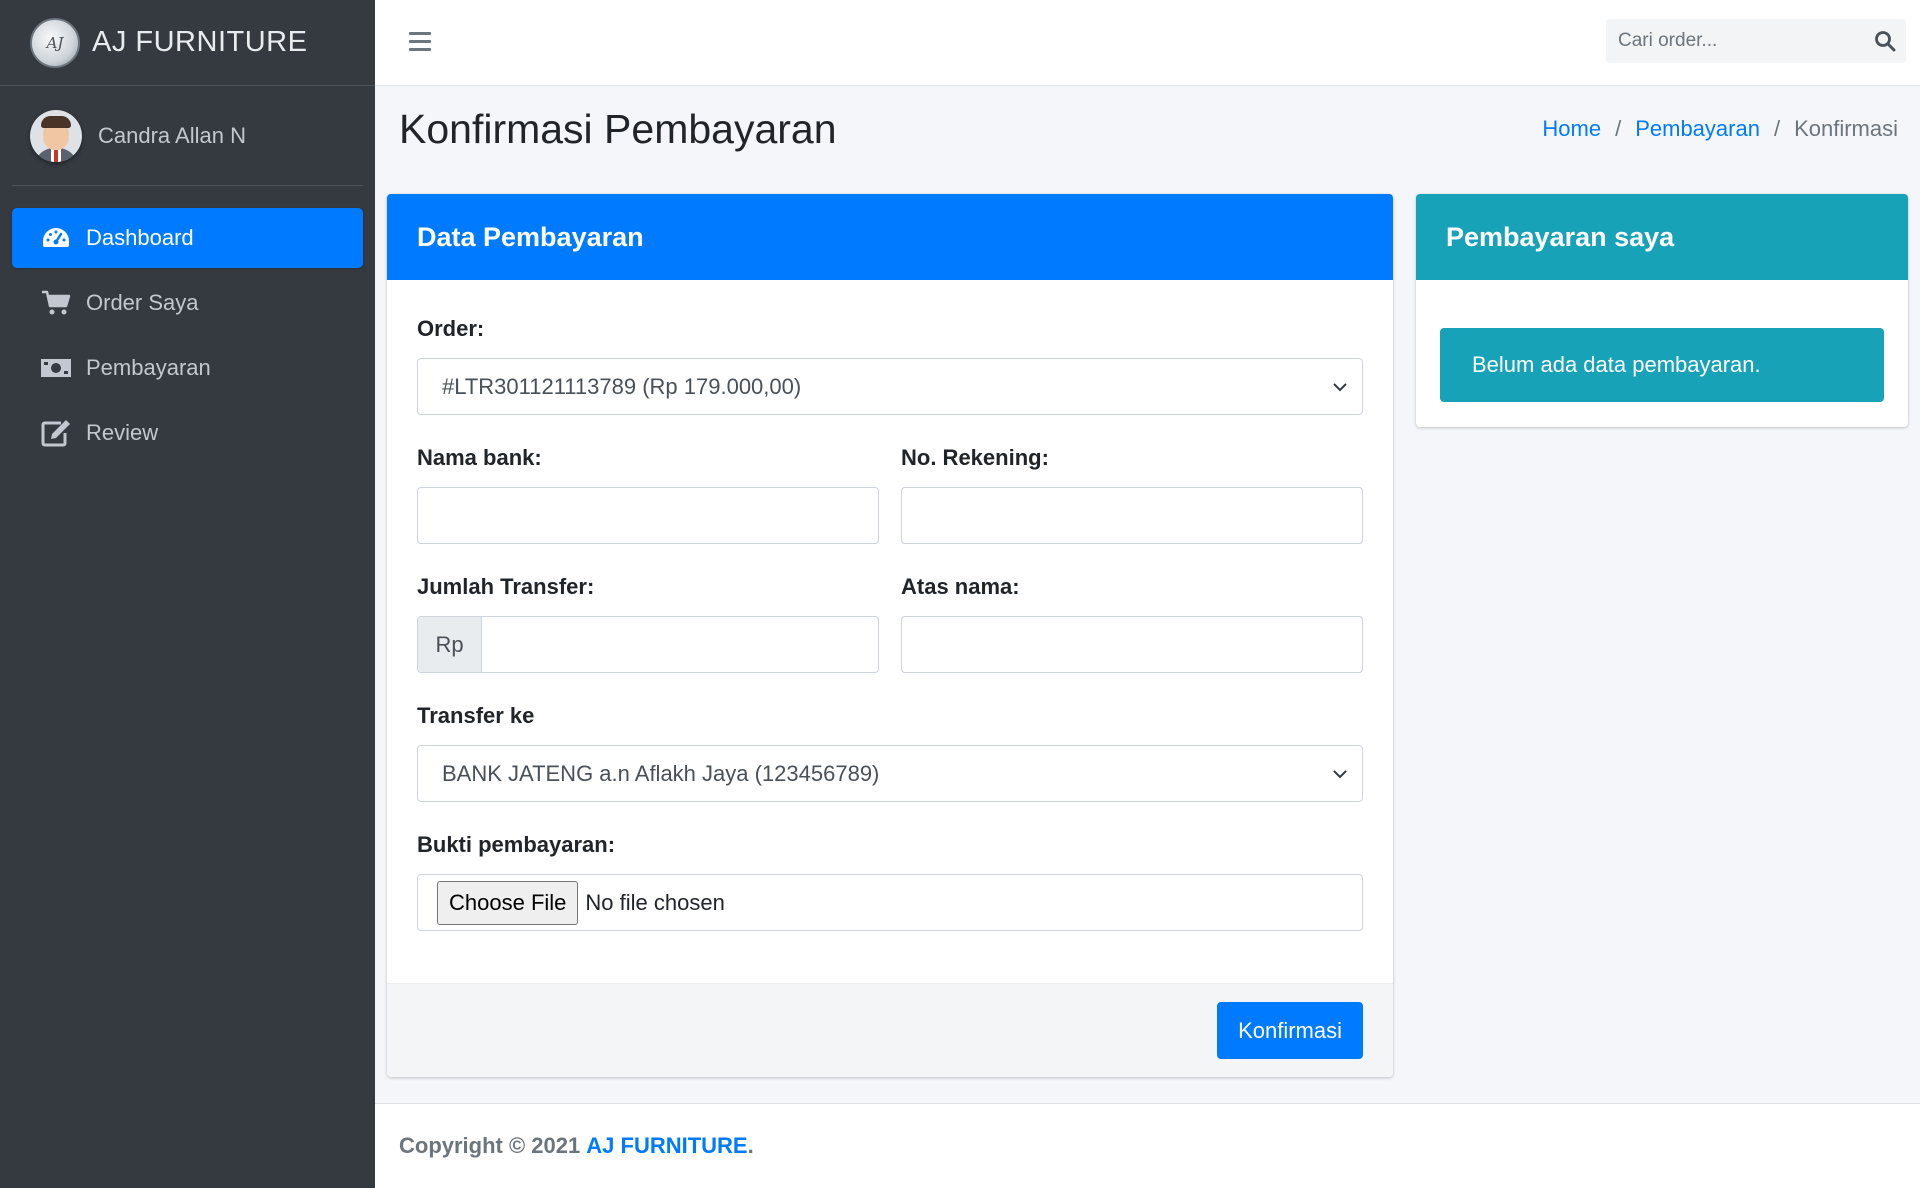 This screenshot has width=1920, height=1188. What do you see at coordinates (1734, 41) in the screenshot?
I see `search-input` at bounding box center [1734, 41].